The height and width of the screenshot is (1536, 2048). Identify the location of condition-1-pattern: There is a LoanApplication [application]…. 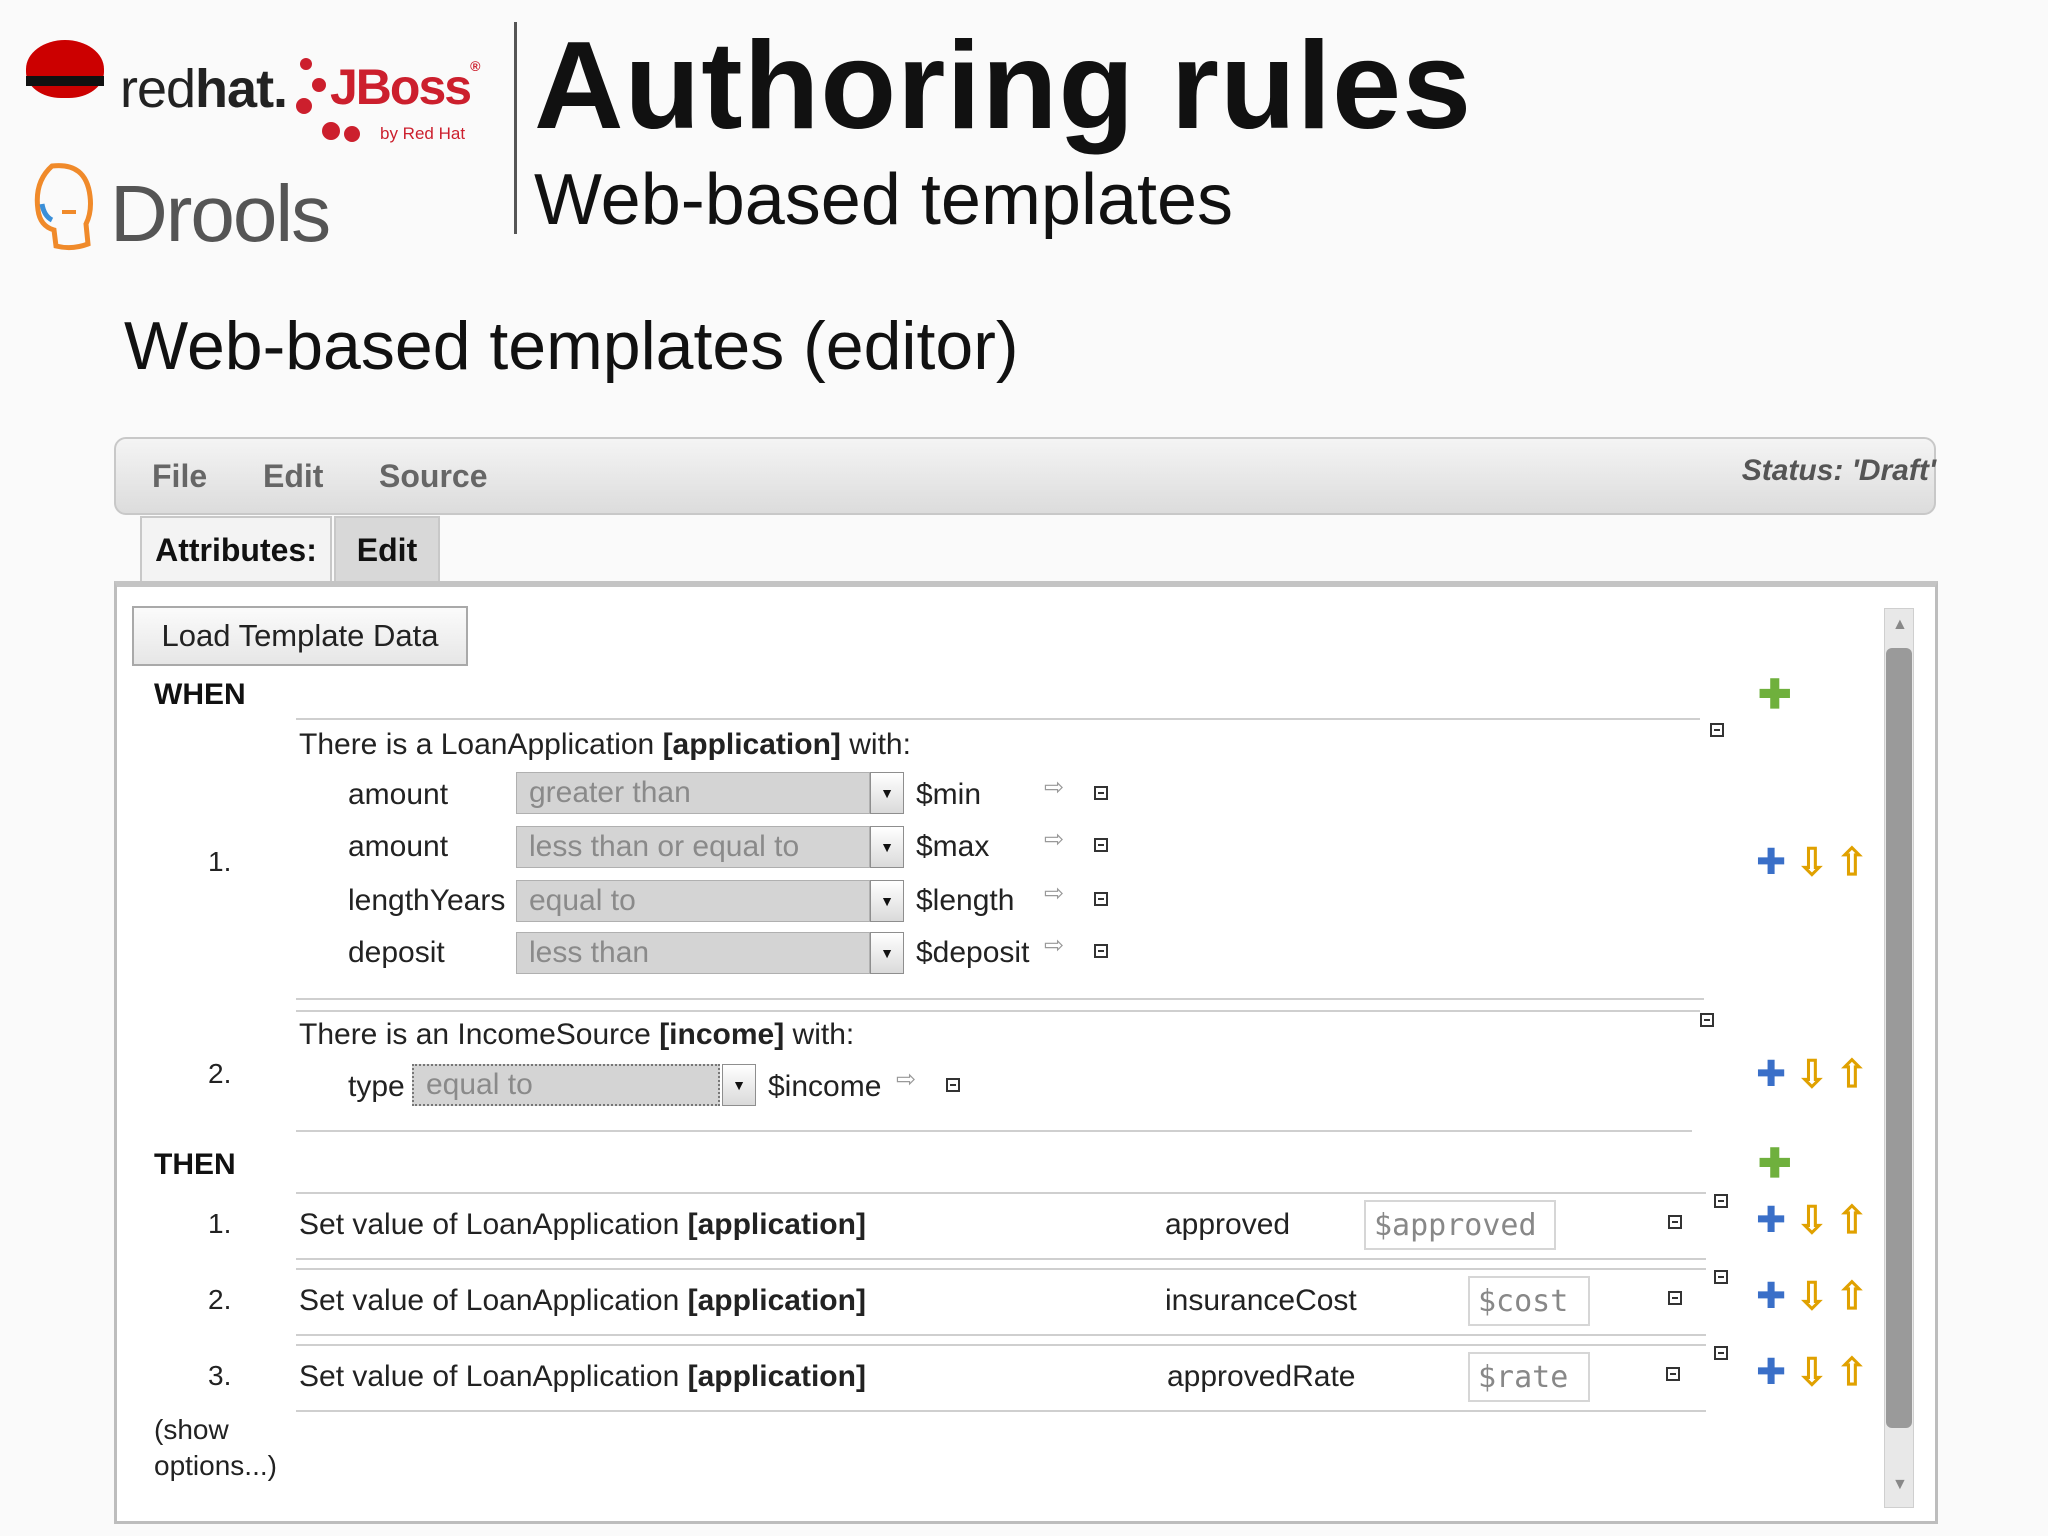
(605, 744).